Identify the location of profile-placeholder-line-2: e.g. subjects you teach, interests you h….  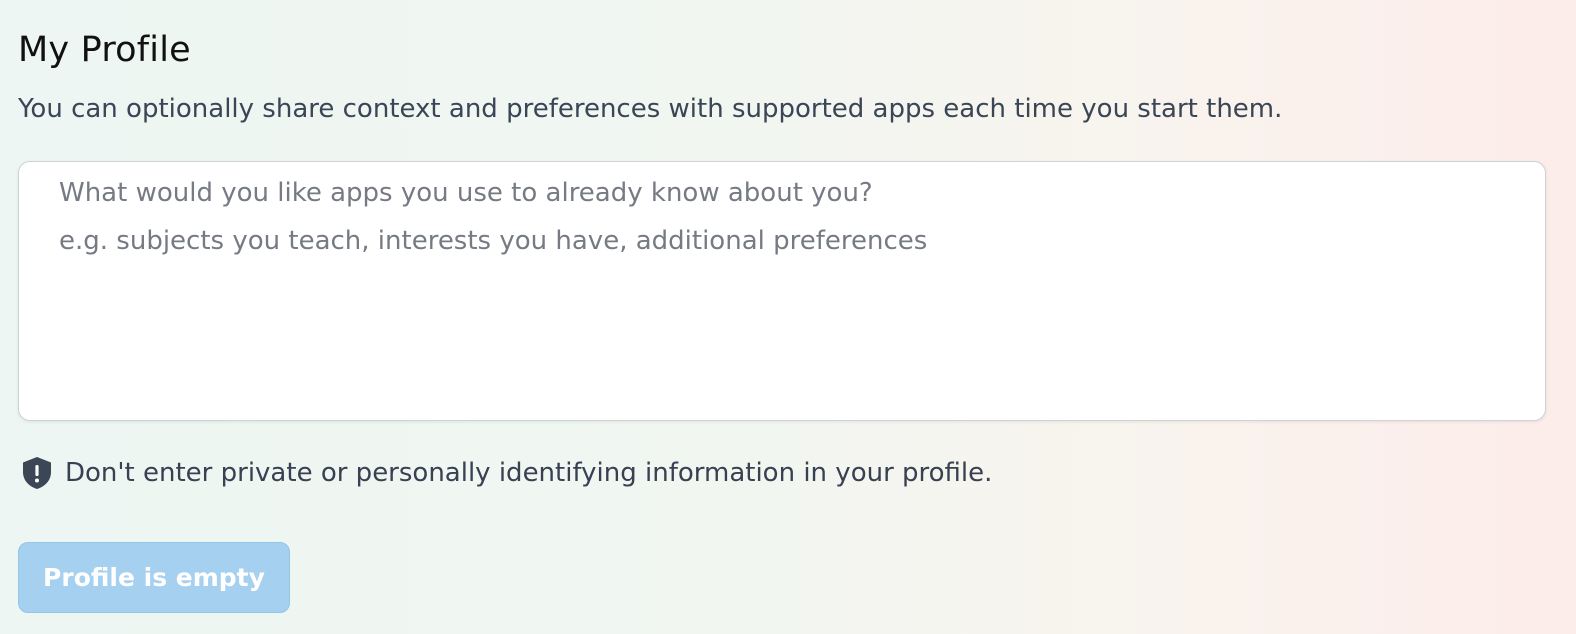
(493, 241).